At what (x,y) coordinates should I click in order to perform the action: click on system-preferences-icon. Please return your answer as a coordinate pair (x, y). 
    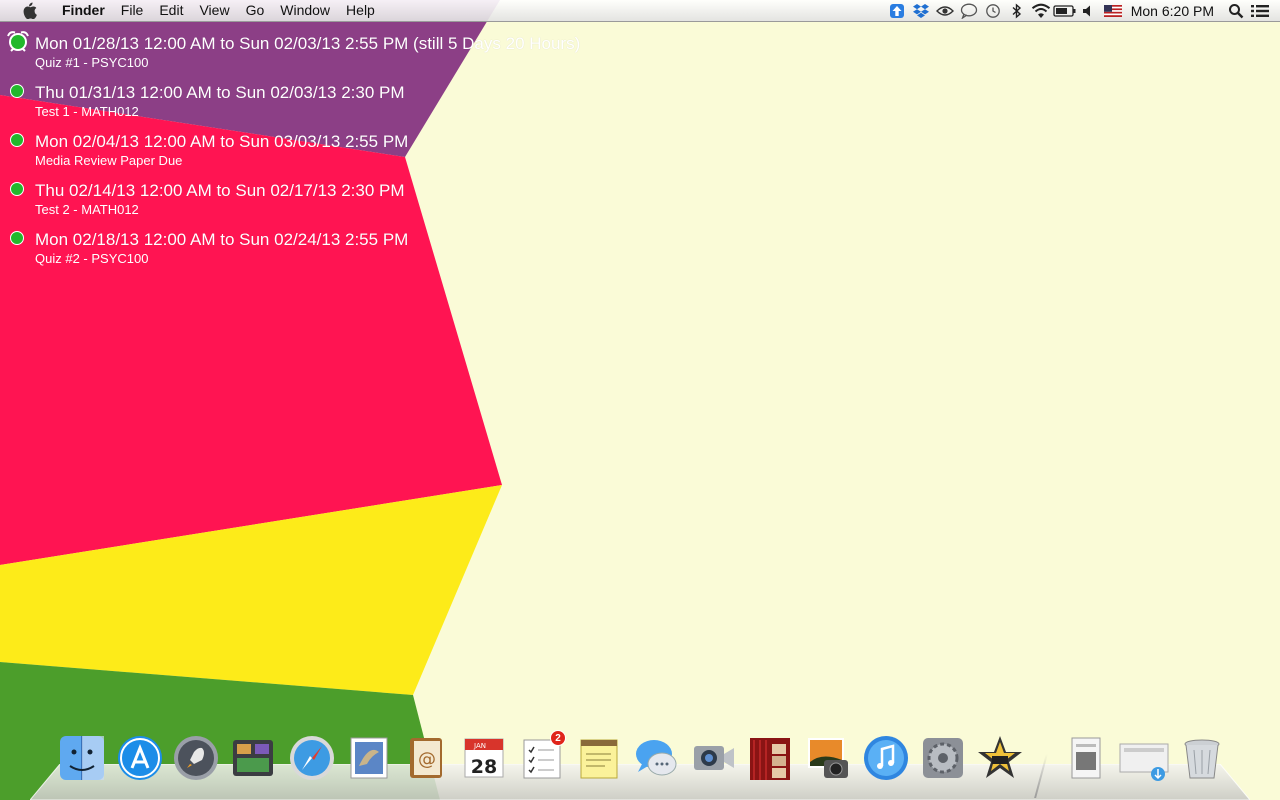
    Looking at the image, I should click on (943, 758).